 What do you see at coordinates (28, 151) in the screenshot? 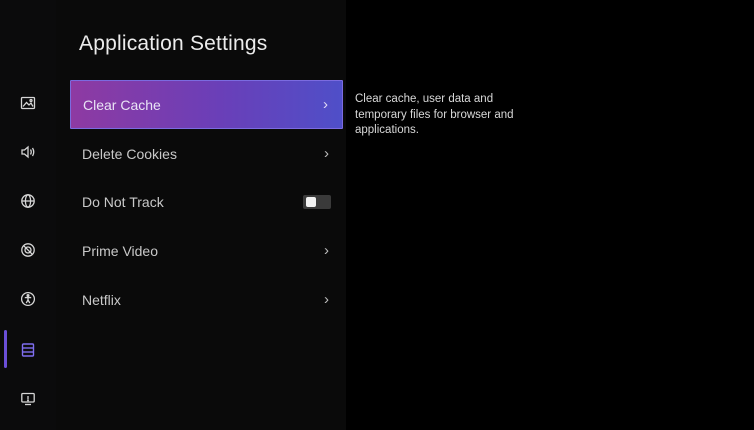
I see `sound-icon` at bounding box center [28, 151].